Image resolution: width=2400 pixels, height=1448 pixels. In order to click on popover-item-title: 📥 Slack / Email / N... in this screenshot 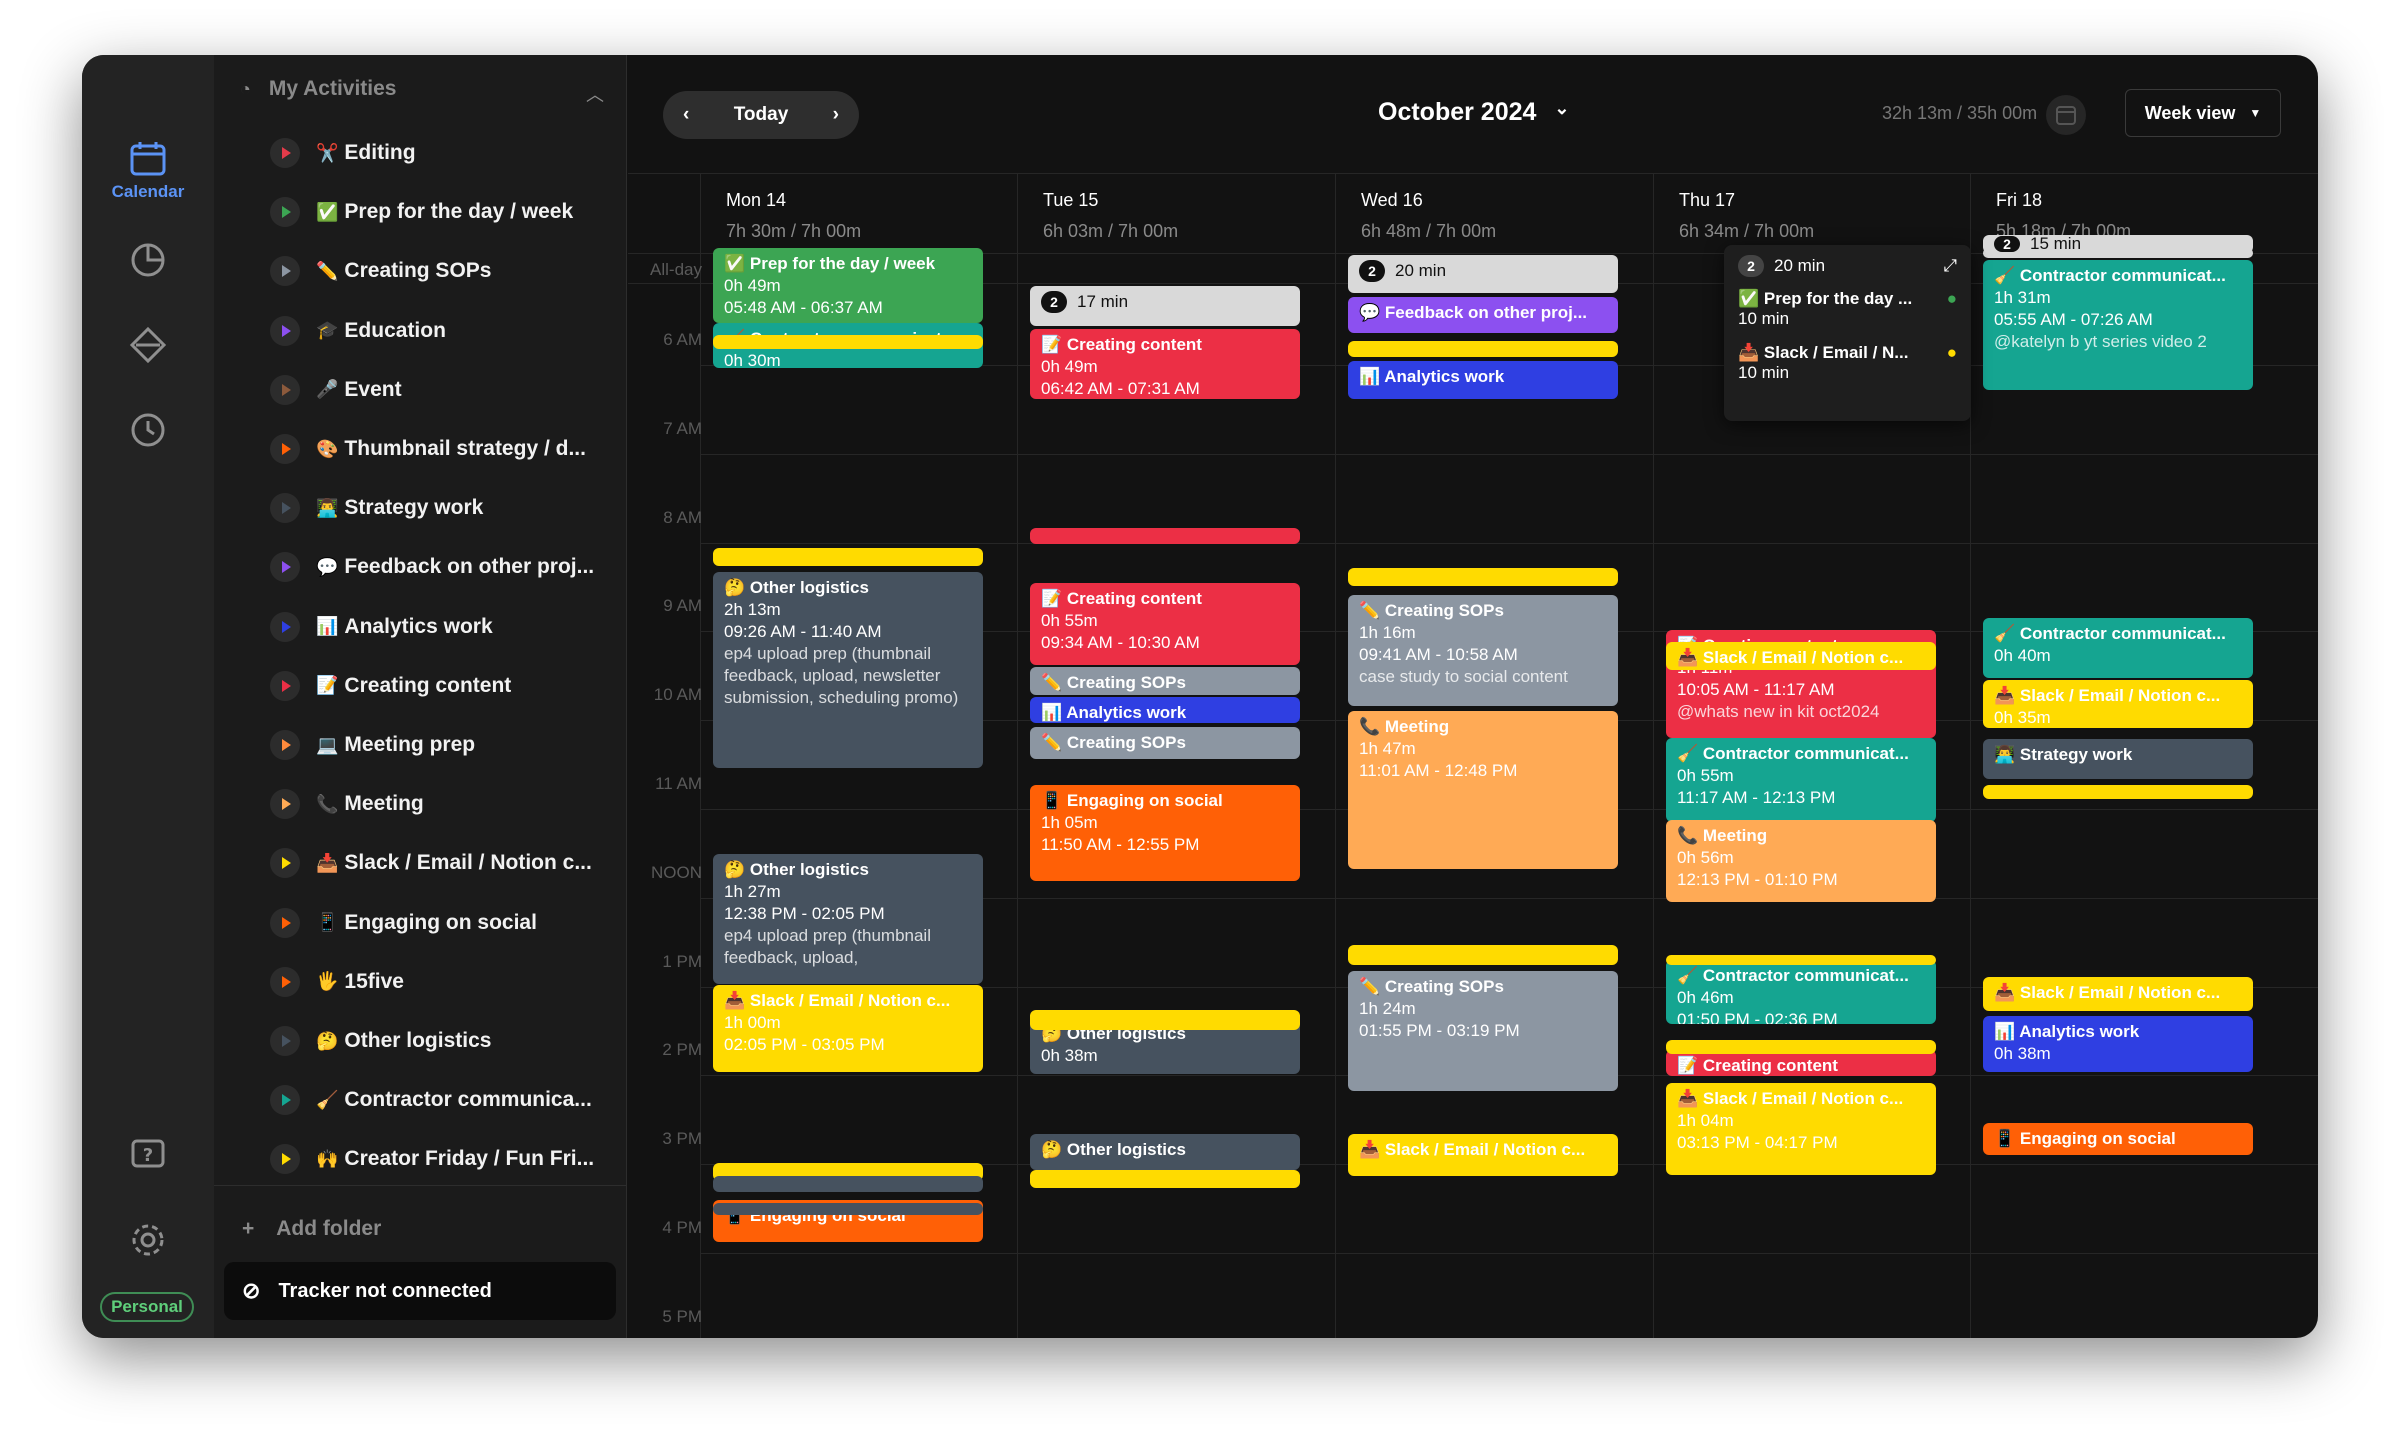, I will do `click(1823, 353)`.